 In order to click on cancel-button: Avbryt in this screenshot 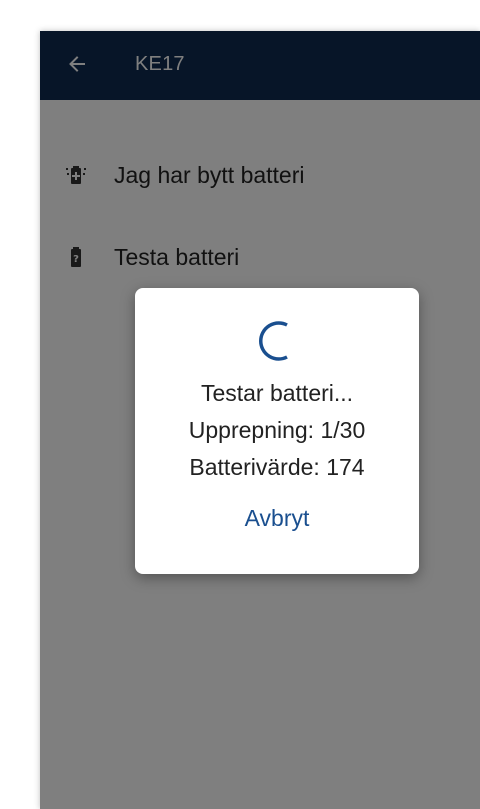, I will do `click(277, 518)`.